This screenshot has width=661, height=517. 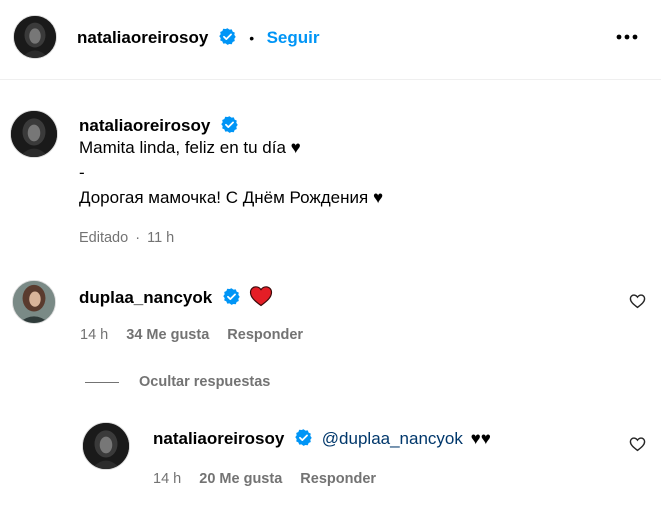 What do you see at coordinates (231, 197) in the screenshot?
I see `caption-line: Дорогая мамочка! С Днём Рождения ♥` at bounding box center [231, 197].